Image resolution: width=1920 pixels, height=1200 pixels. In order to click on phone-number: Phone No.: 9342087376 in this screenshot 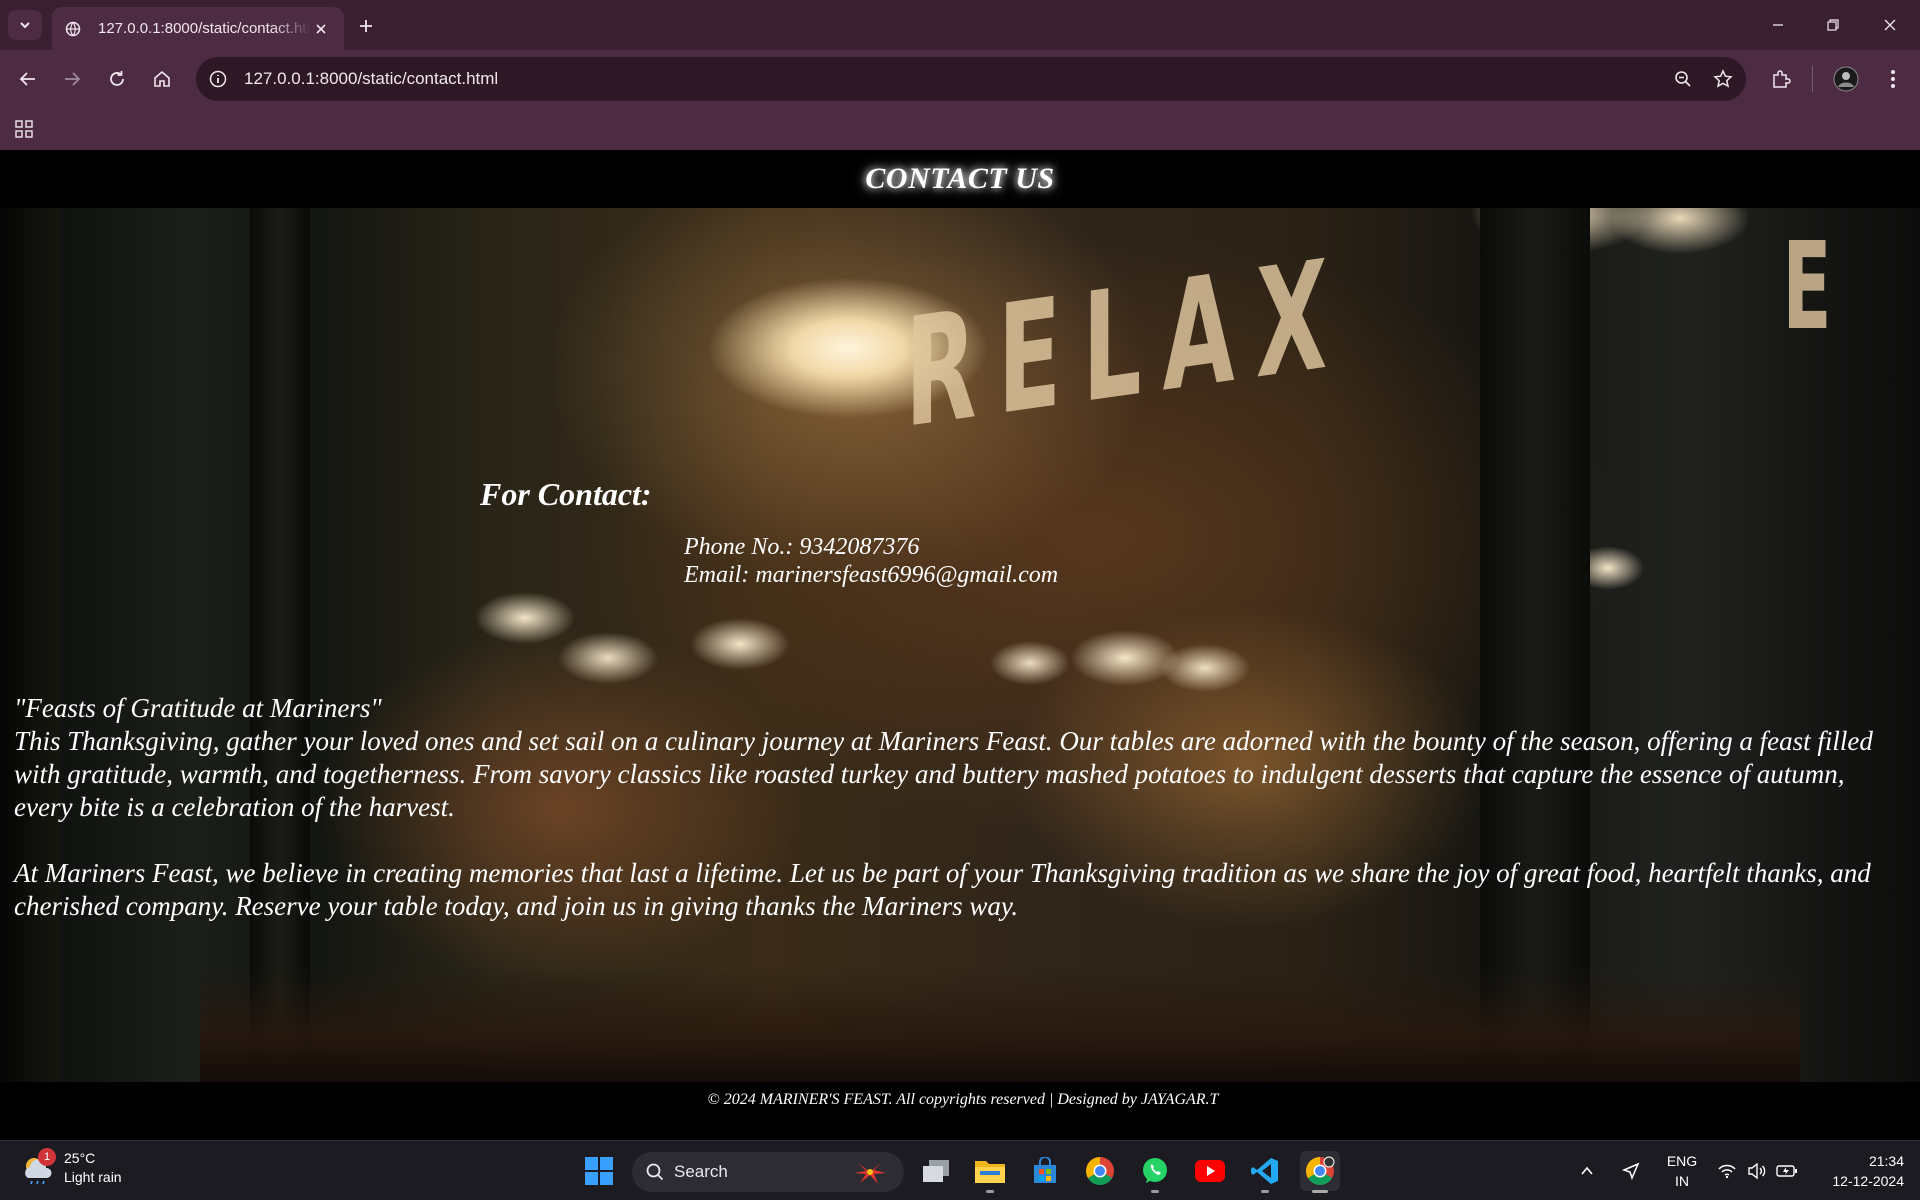, I will do `click(802, 547)`.